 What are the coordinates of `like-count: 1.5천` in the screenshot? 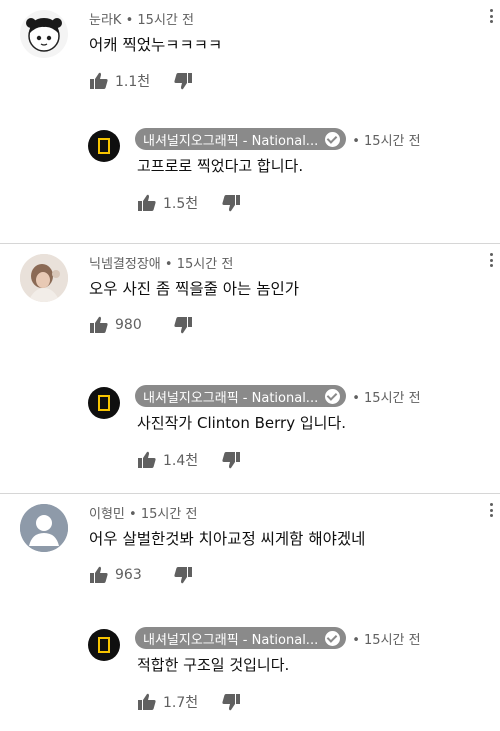 It's located at (181, 204).